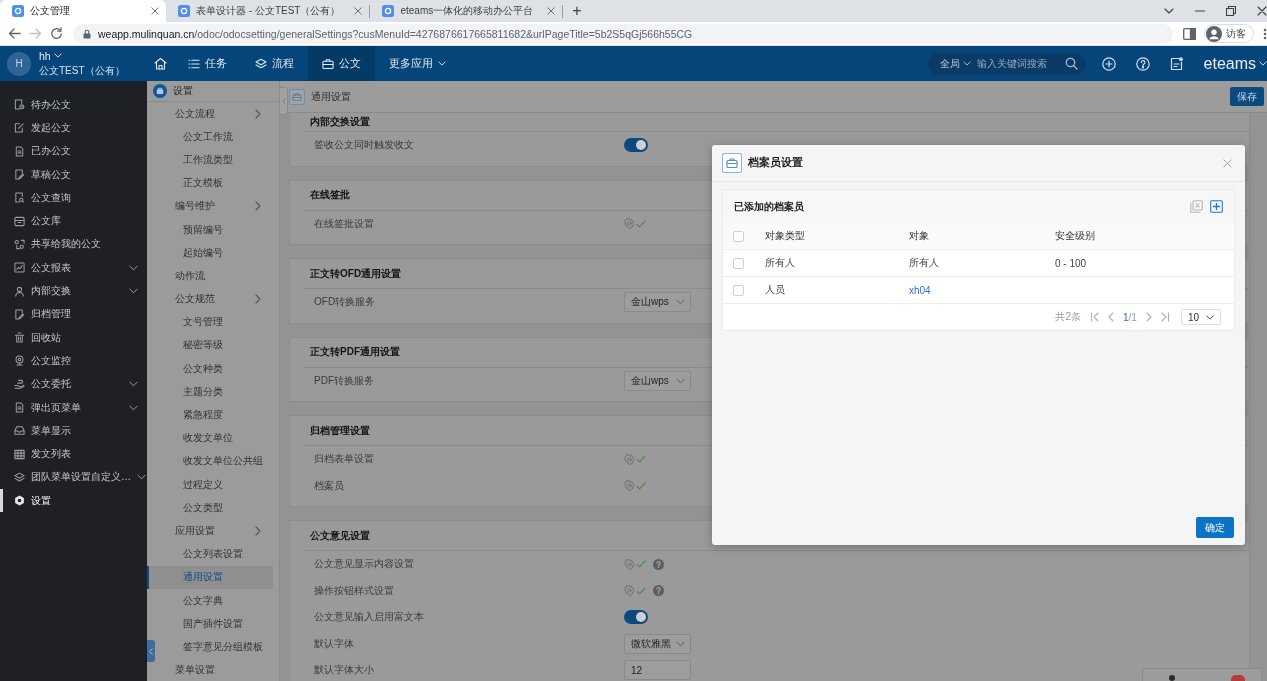 Image resolution: width=1267 pixels, height=681 pixels. Describe the element at coordinates (214, 253) in the screenshot. I see `subnav-item: 起始编号` at that location.